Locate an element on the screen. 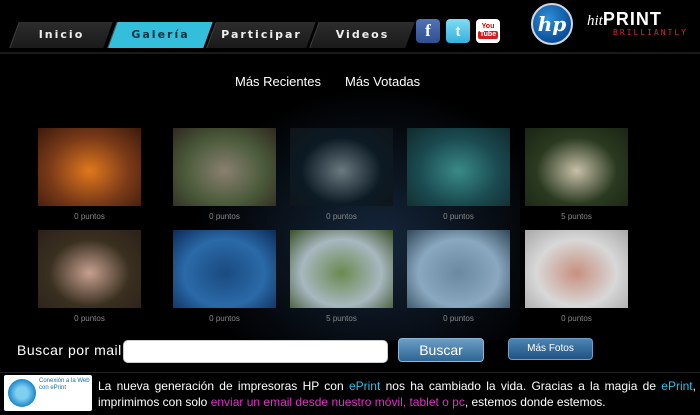 Image resolution: width=700 pixels, height=415 pixels. tab-videos: Videos is located at coordinates (362, 35).